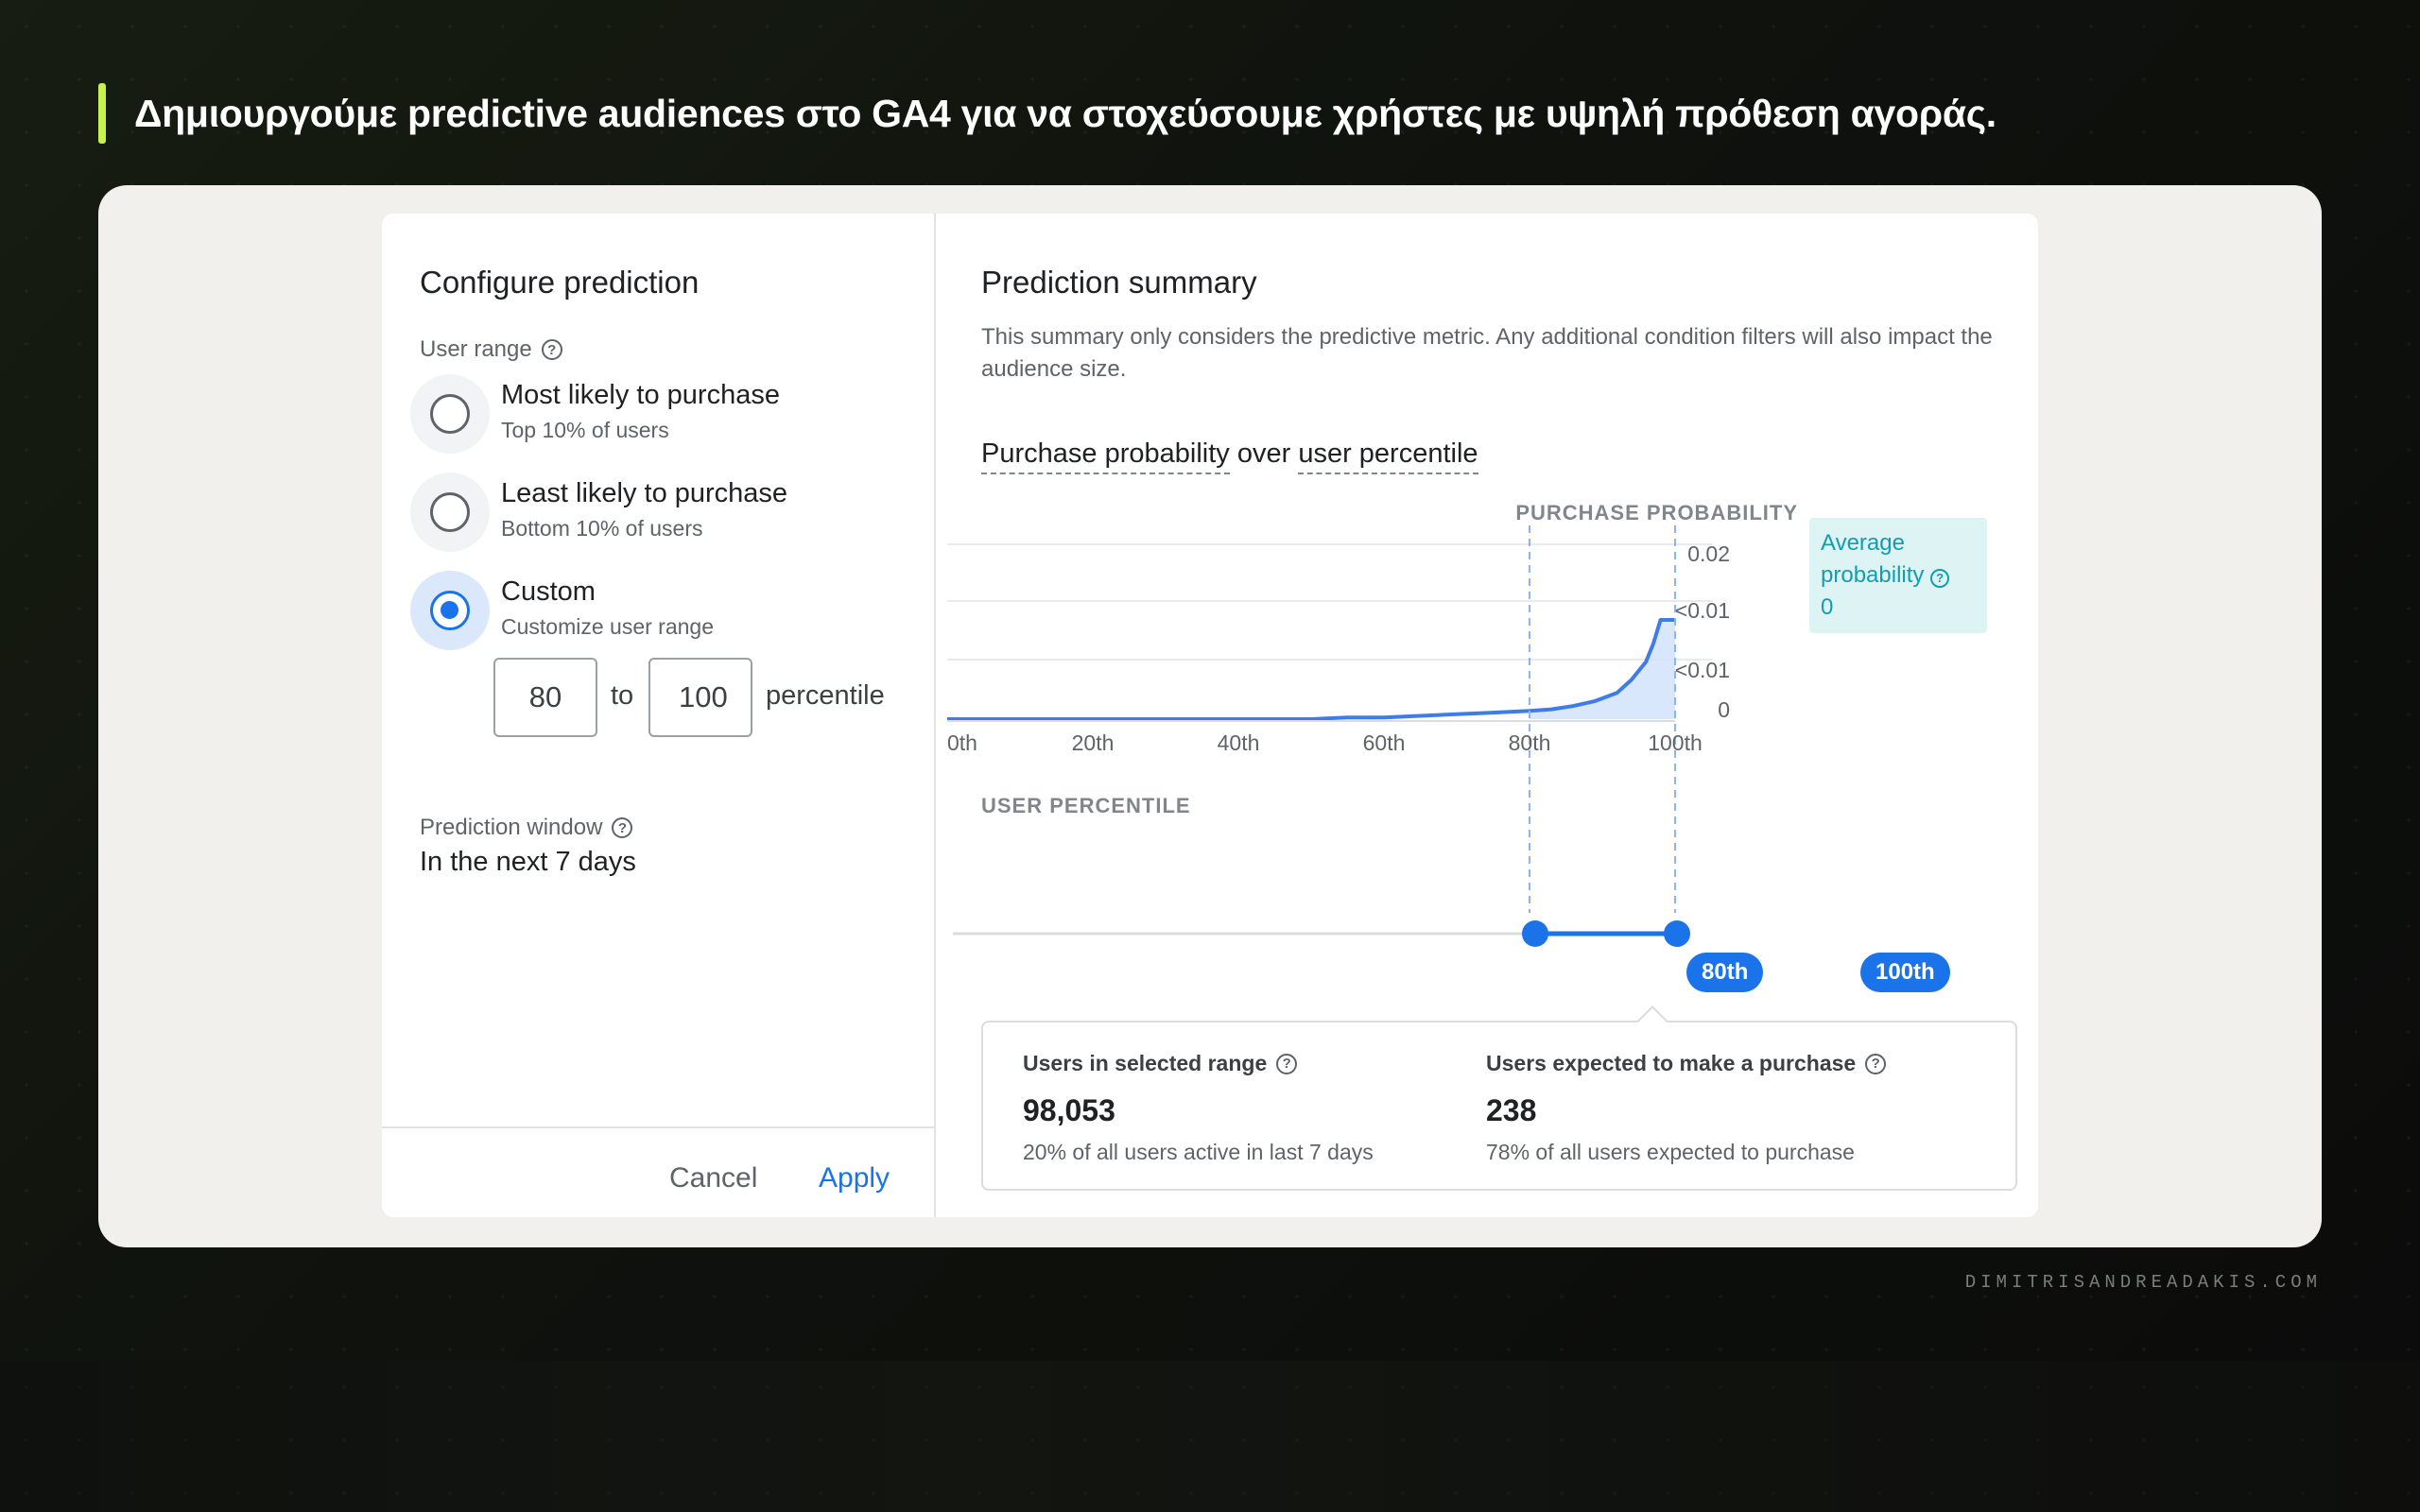 This screenshot has width=2420, height=1512. I want to click on average-probability-label: Average probability ?, so click(1898, 559).